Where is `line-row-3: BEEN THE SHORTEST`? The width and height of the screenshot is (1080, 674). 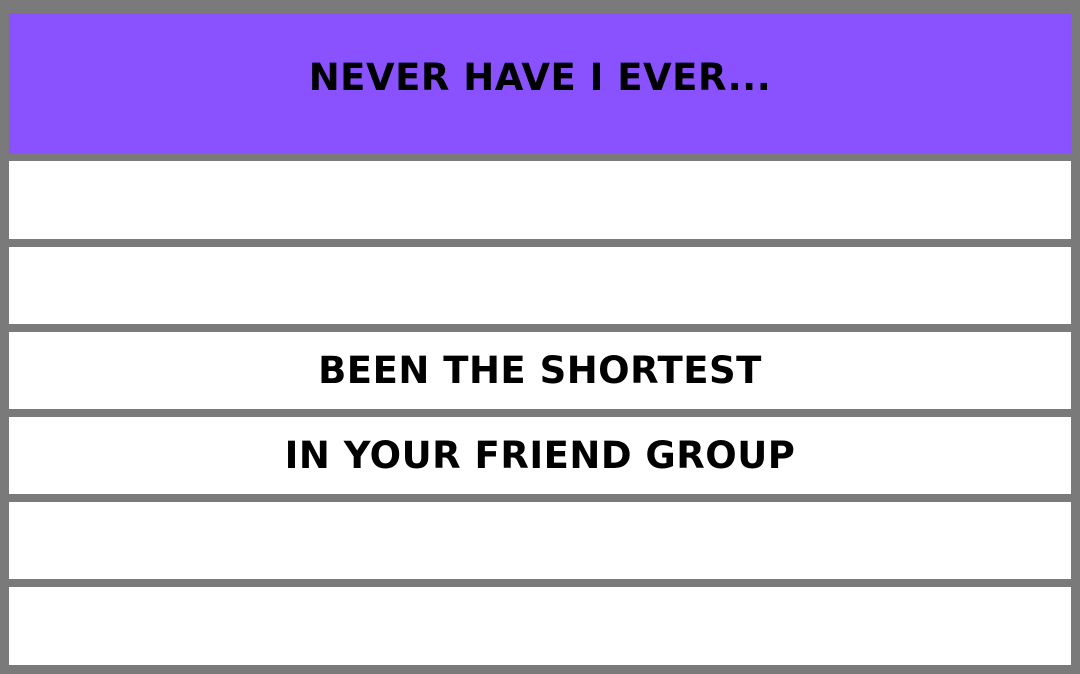
line-row-3: BEEN THE SHORTEST is located at coordinates (540, 370).